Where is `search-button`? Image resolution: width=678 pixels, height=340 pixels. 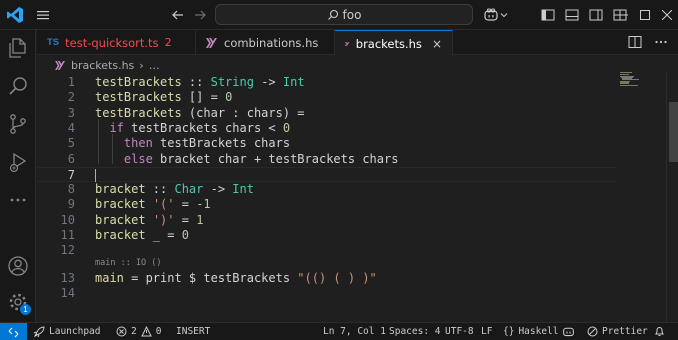
search-button is located at coordinates (18, 86).